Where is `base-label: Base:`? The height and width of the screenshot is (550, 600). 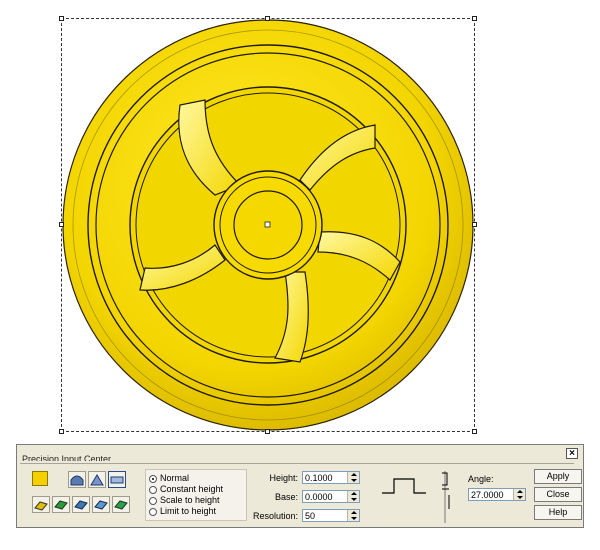
base-label: Base: is located at coordinates (286, 497).